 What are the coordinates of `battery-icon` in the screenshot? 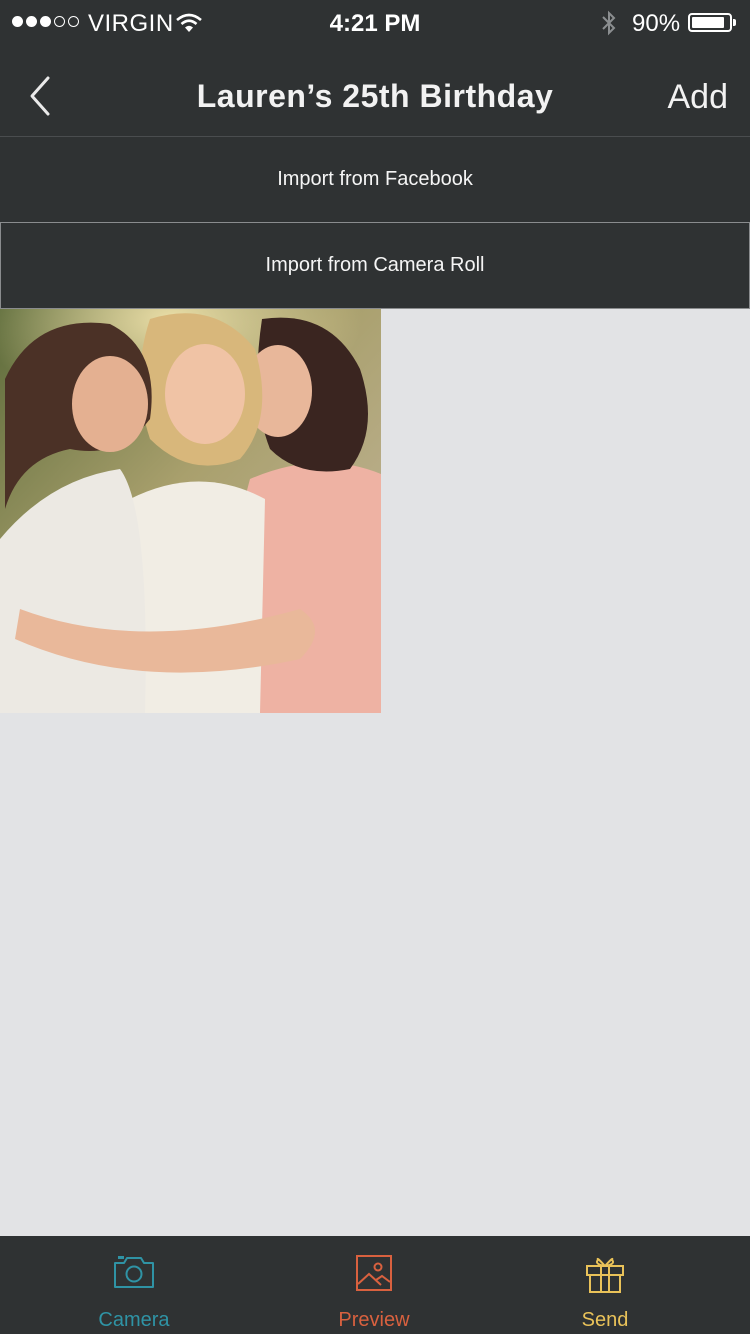 It's located at (710, 22).